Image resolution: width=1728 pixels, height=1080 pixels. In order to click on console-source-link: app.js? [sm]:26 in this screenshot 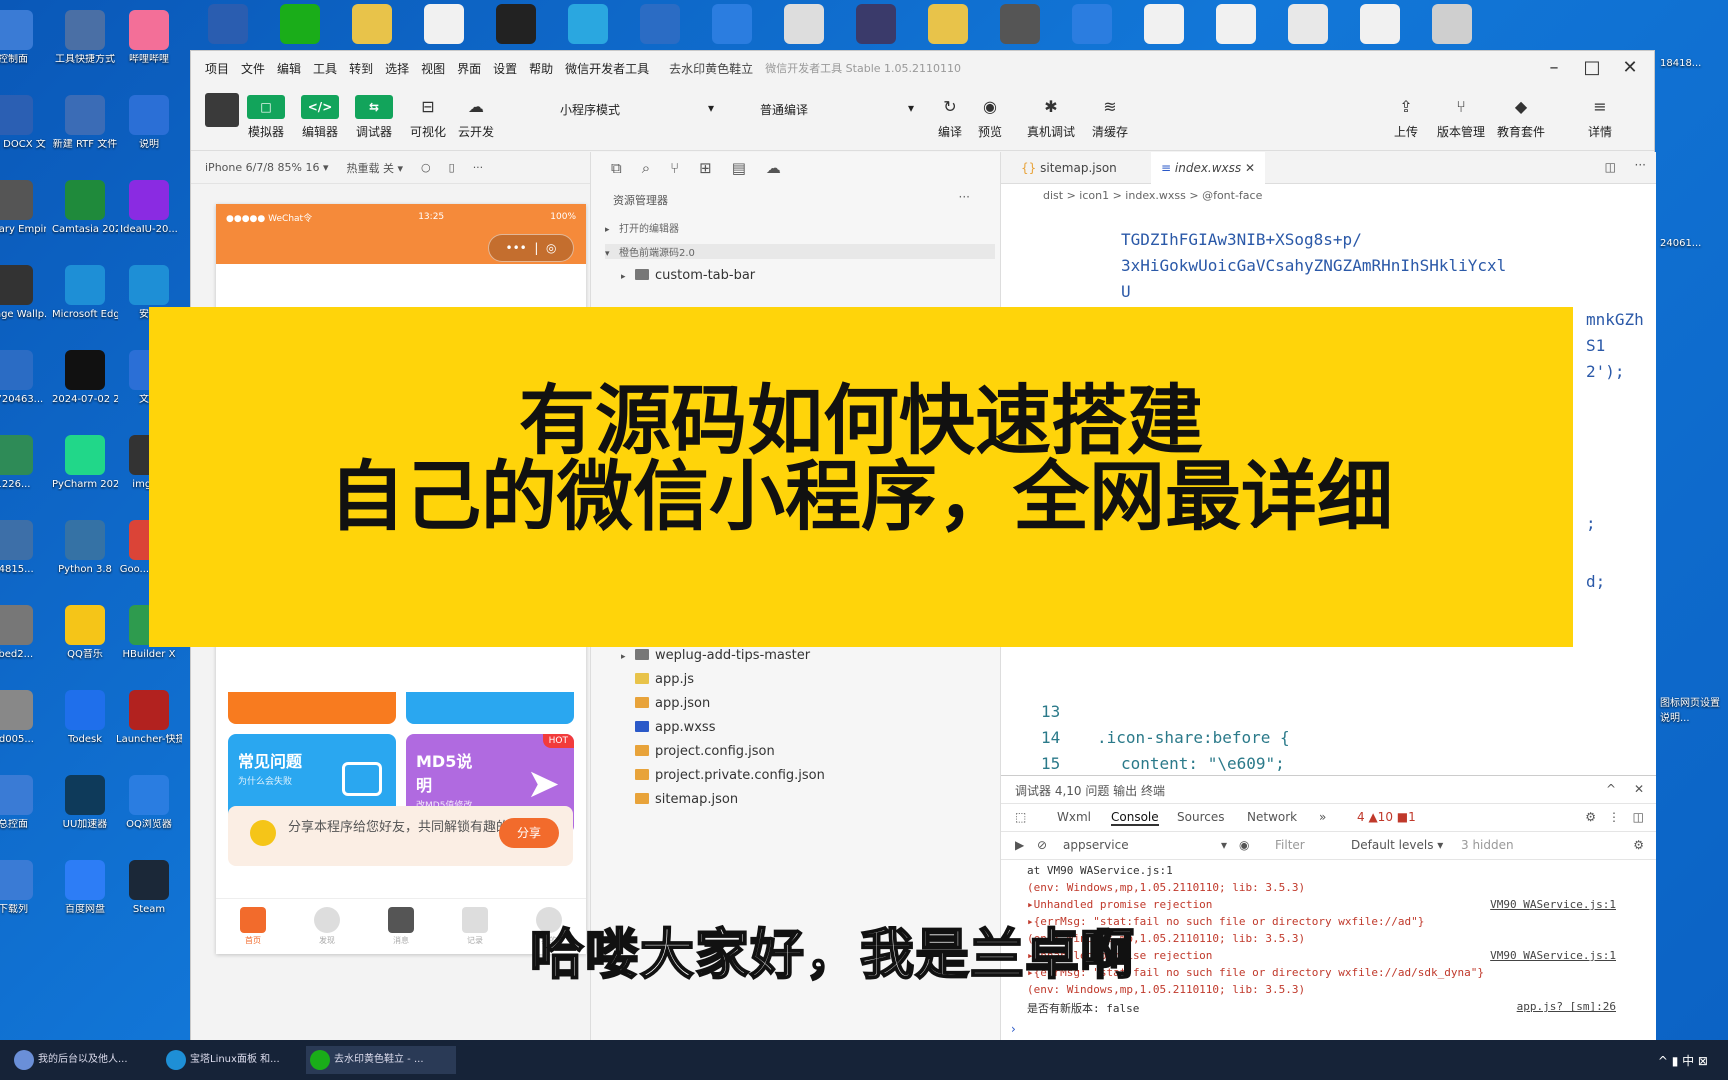, I will do `click(1566, 1006)`.